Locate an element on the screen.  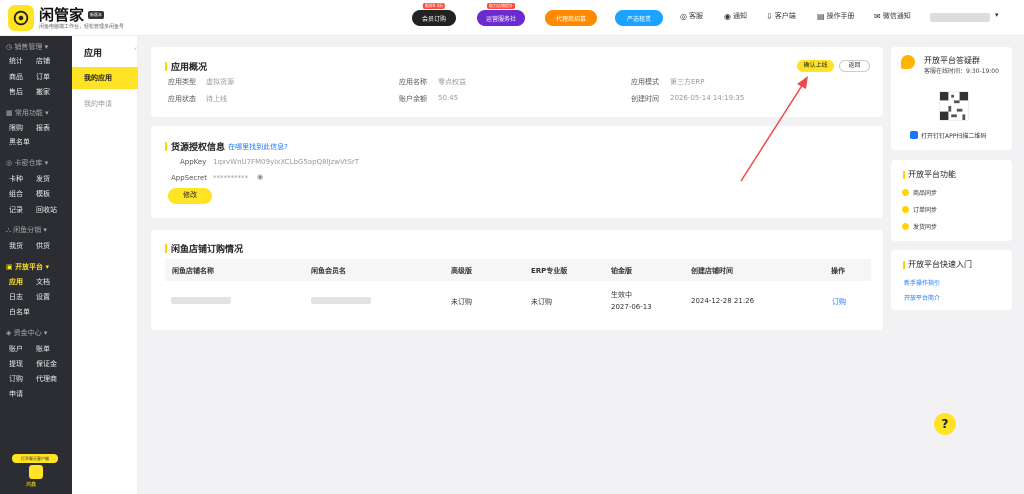
nav-wechat: ✉ 微信通知 is located at coordinates (892, 16).